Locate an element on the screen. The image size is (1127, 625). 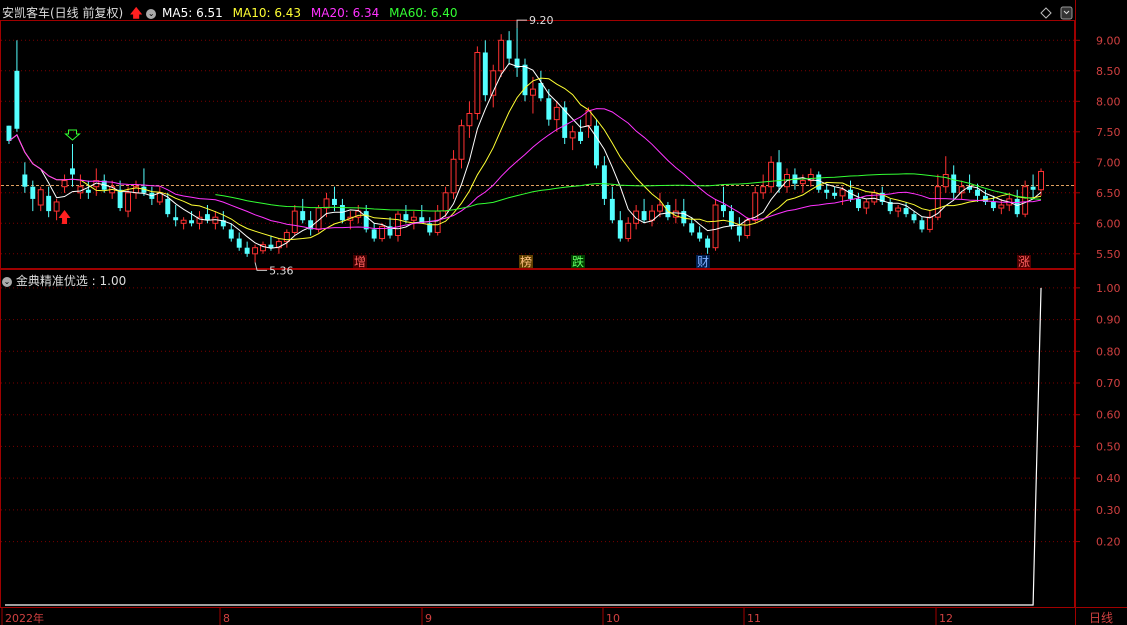
ma10-value: MA10: 6.43 is located at coordinates (267, 13).